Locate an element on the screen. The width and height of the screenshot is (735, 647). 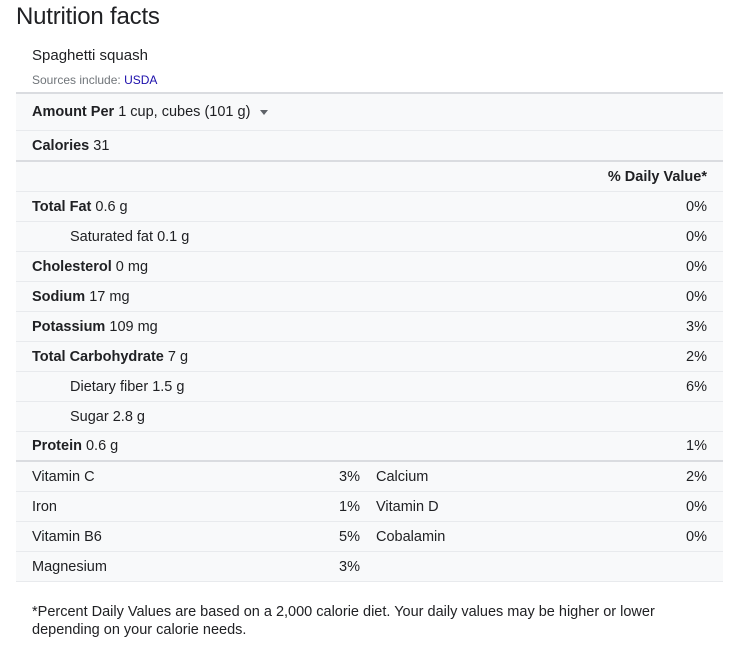
serving-size-dropdown: Amount Per 1 cup, cubes (101 g) is located at coordinates (150, 112).